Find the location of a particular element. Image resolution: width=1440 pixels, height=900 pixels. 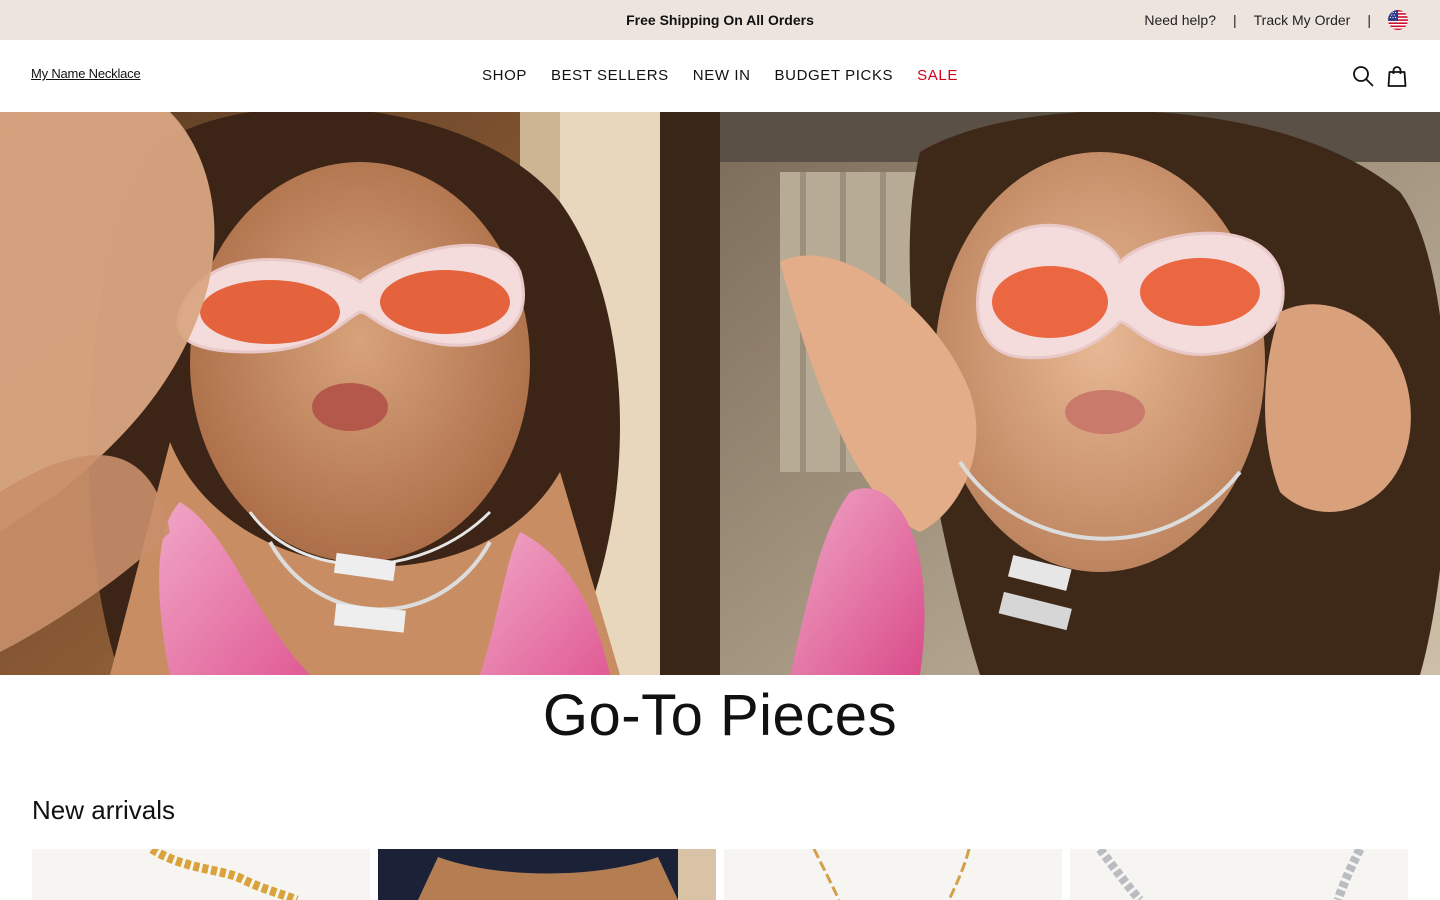

nav-budget-picks: BUDGET PICKS is located at coordinates (834, 75).